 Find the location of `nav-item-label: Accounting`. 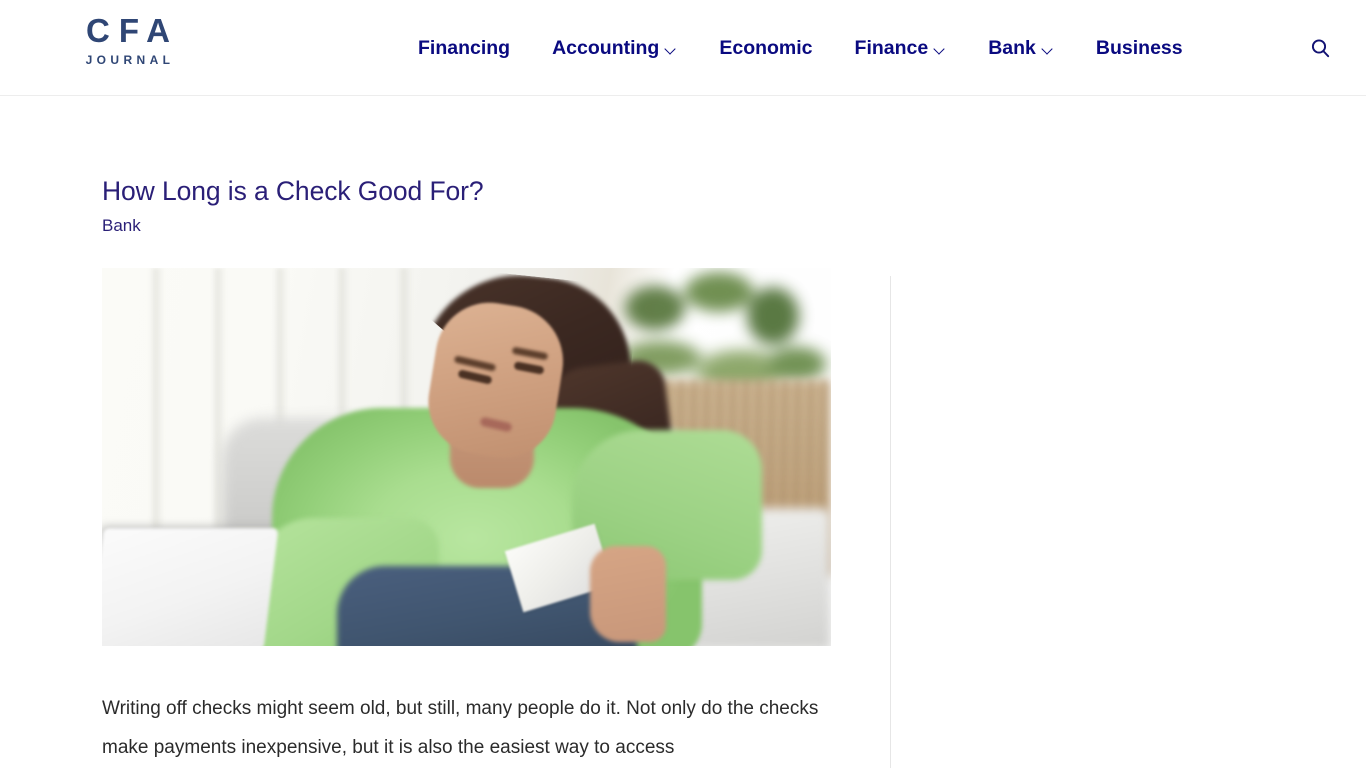

nav-item-label: Accounting is located at coordinates (606, 47).